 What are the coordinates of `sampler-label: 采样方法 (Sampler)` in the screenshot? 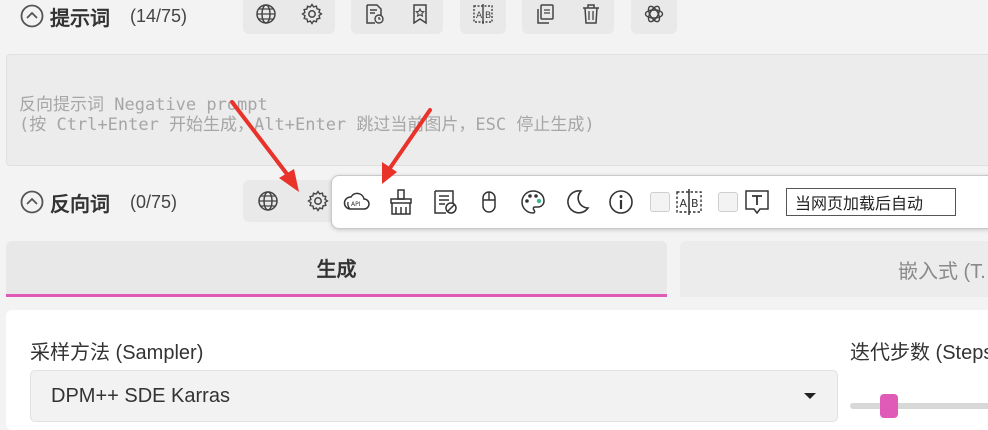 It's located at (117, 353).